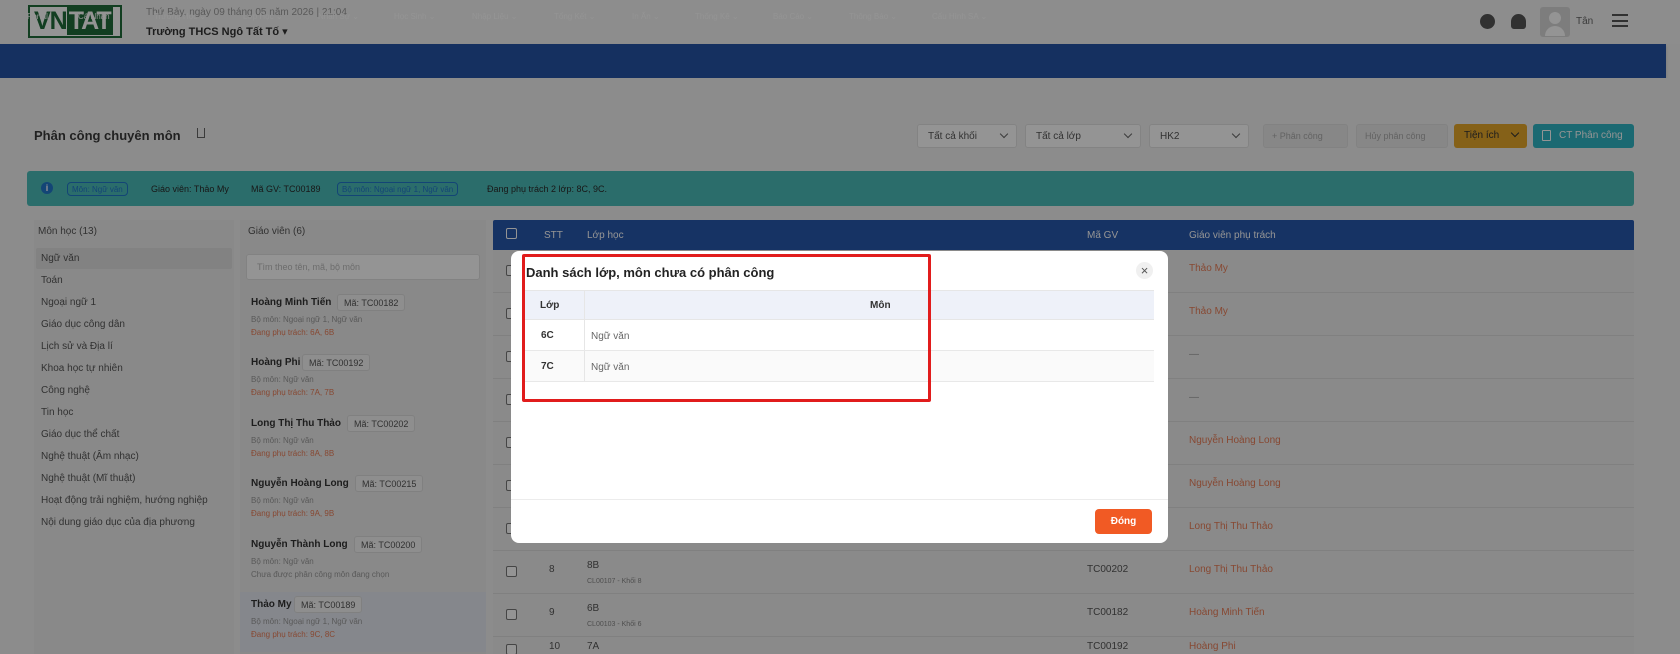 Image resolution: width=1680 pixels, height=654 pixels. Describe the element at coordinates (1144, 270) in the screenshot. I see `close-icon: ×` at that location.